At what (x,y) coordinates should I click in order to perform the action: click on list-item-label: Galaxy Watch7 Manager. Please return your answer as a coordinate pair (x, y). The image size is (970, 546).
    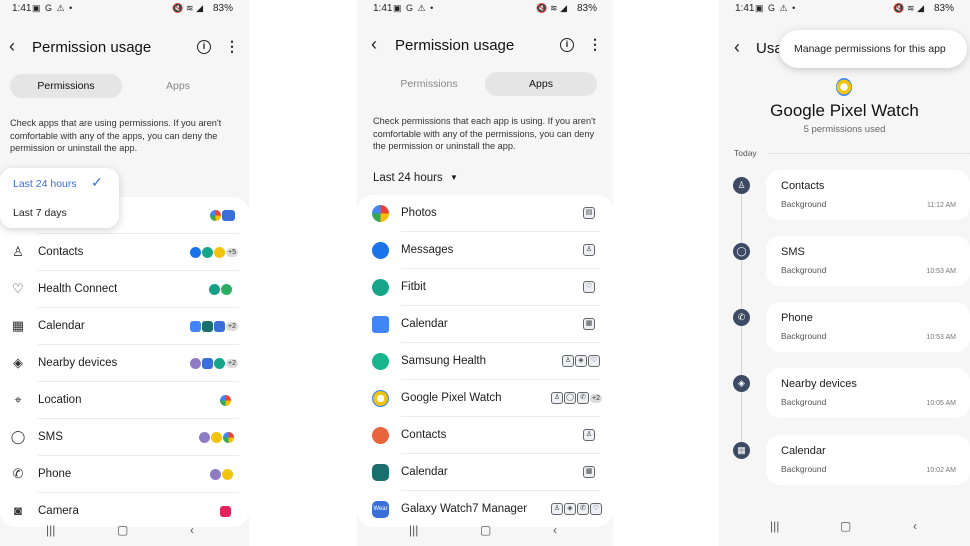
    Looking at the image, I should click on (464, 509).